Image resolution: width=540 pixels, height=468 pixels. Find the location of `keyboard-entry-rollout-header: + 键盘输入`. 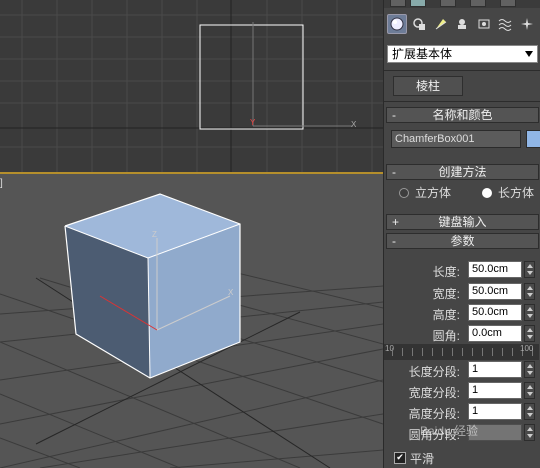

keyboard-entry-rollout-header: + 键盘输入 is located at coordinates (462, 222).